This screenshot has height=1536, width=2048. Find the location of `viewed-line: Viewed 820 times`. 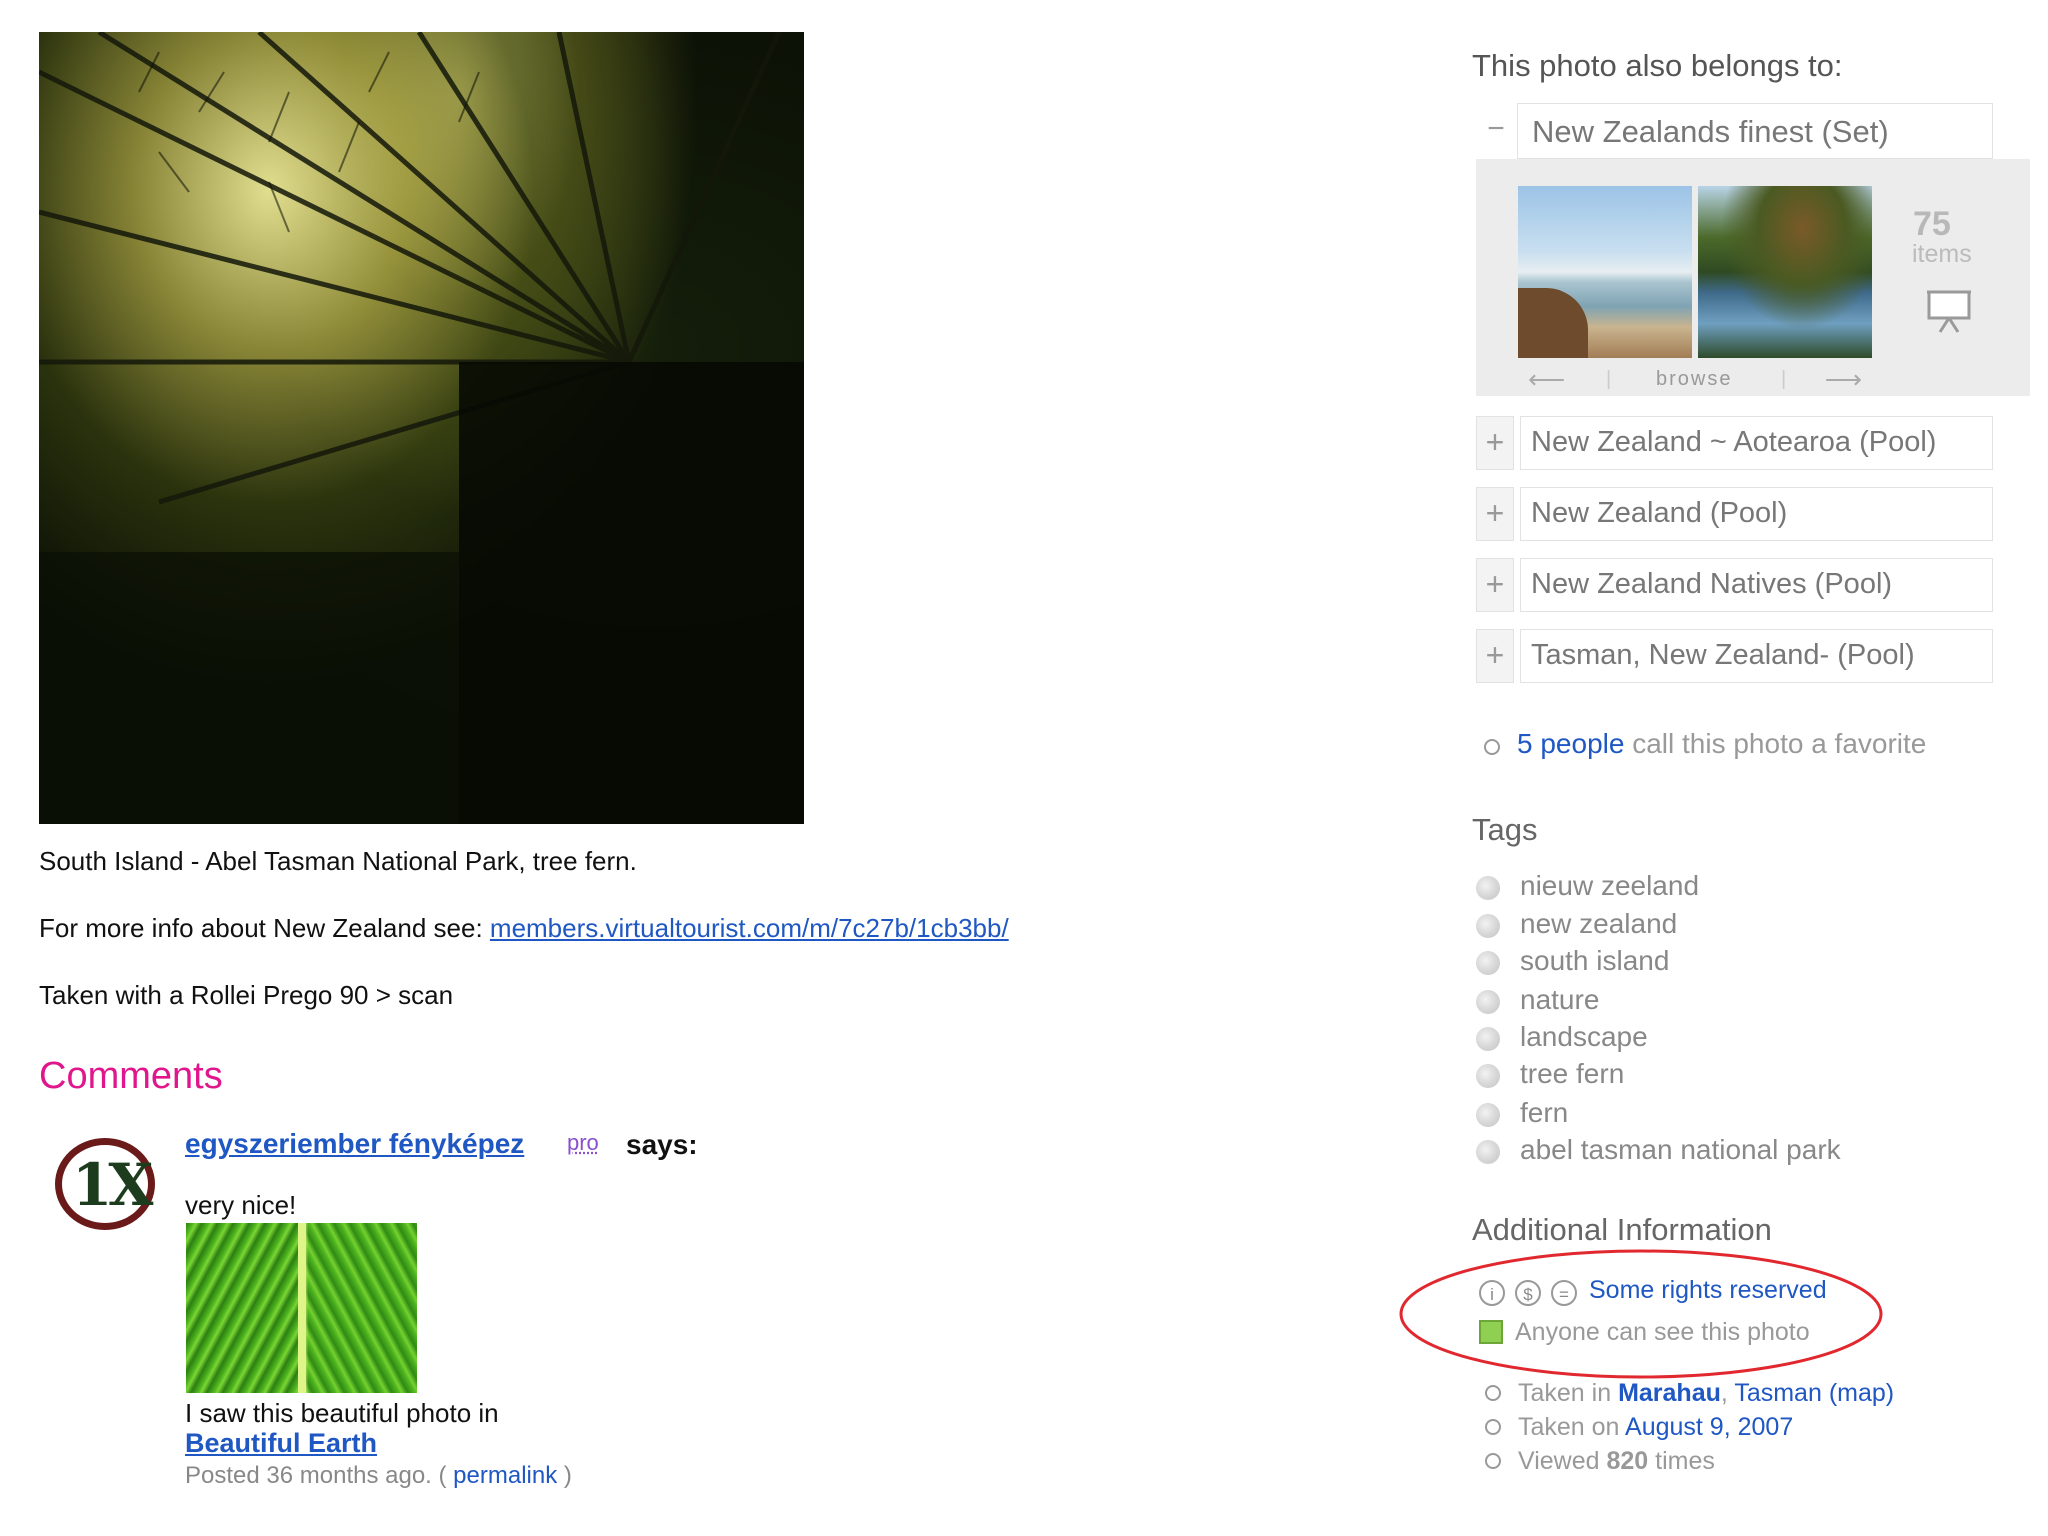

viewed-line: Viewed 820 times is located at coordinates (1616, 1461).